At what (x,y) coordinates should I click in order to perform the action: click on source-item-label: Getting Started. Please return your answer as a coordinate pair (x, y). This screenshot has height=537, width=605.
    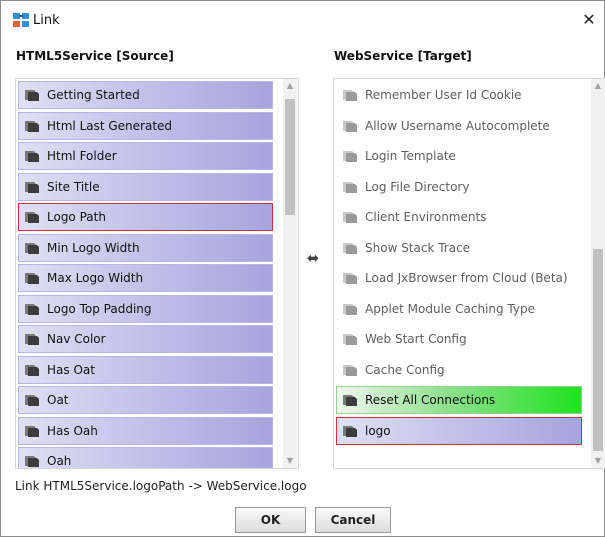
    Looking at the image, I should click on (93, 95).